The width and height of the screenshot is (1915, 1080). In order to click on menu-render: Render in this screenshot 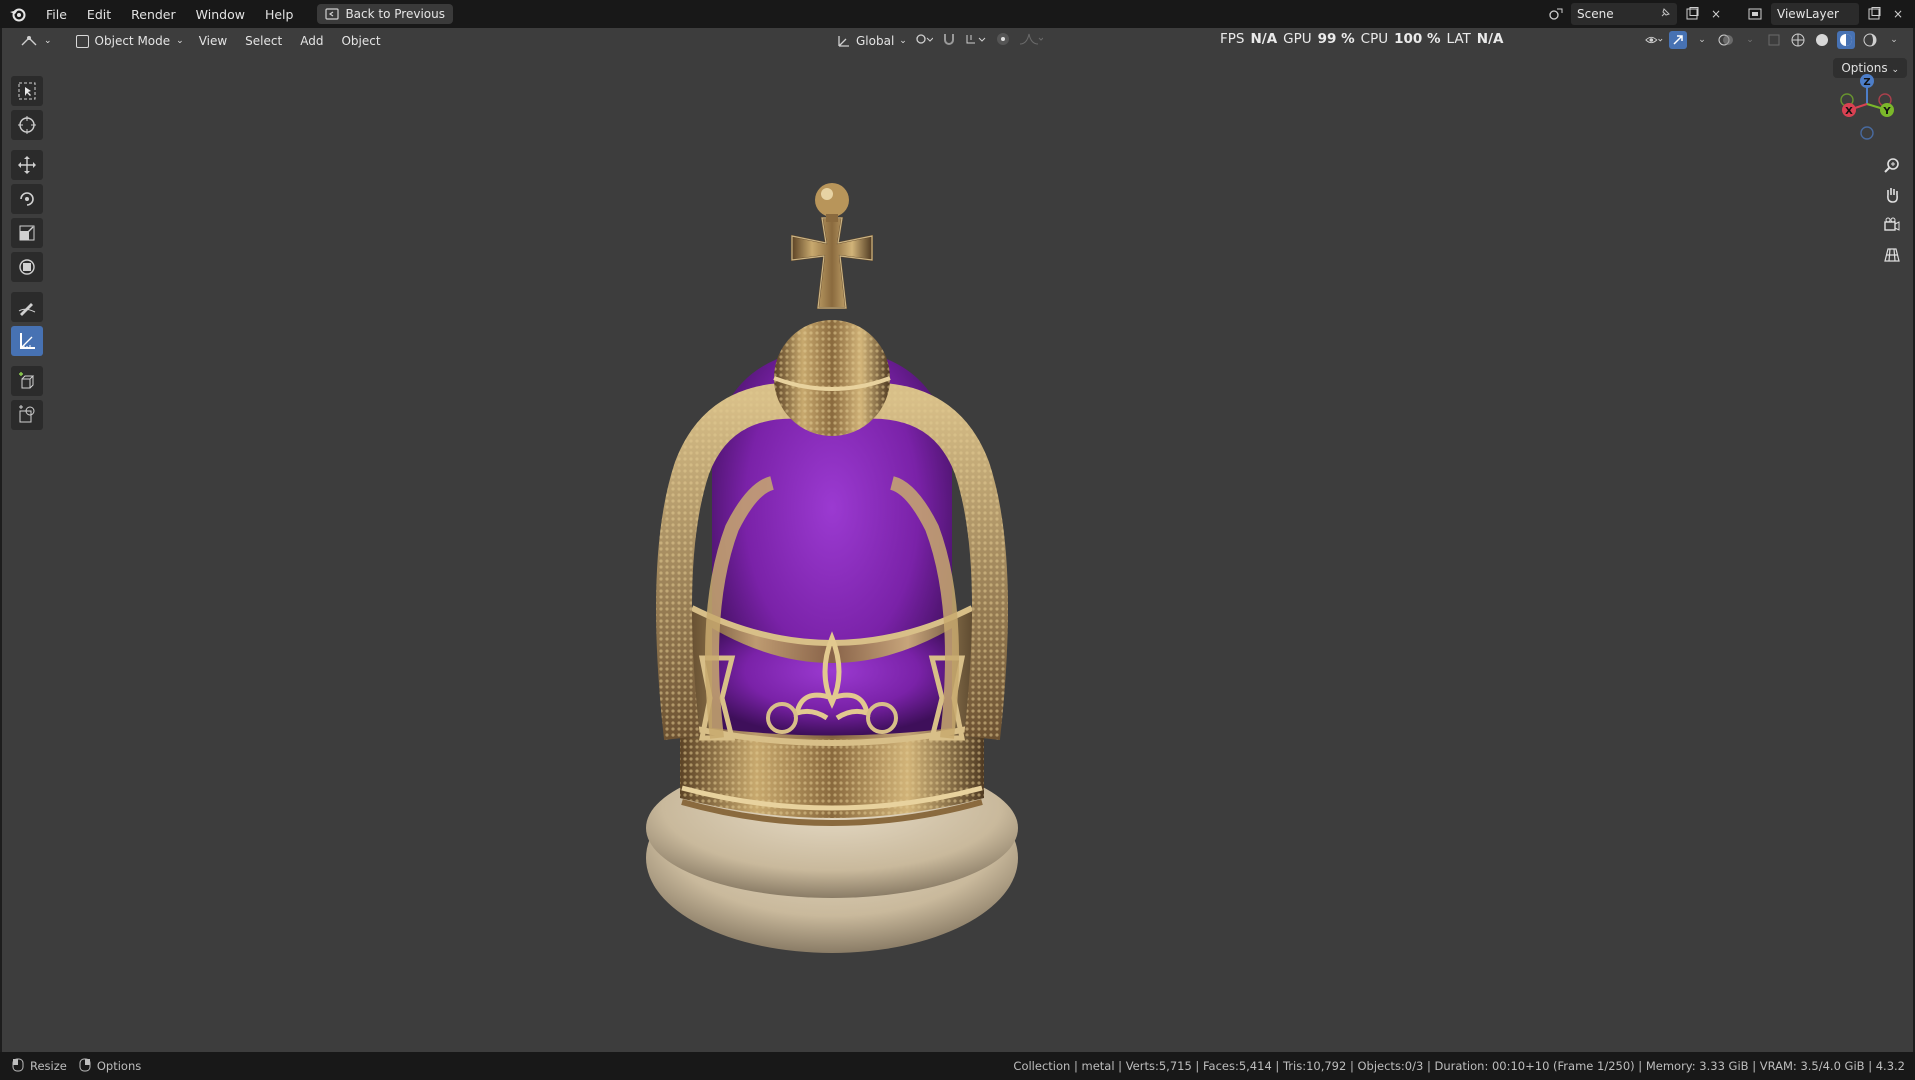, I will do `click(153, 14)`.